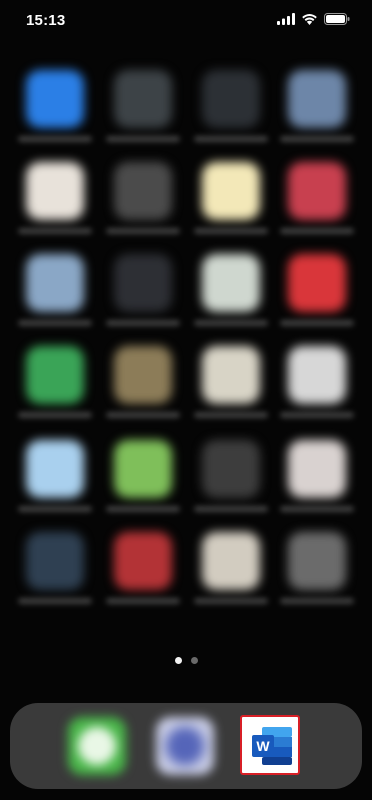 The width and height of the screenshot is (372, 800). I want to click on dock, so click(186, 746).